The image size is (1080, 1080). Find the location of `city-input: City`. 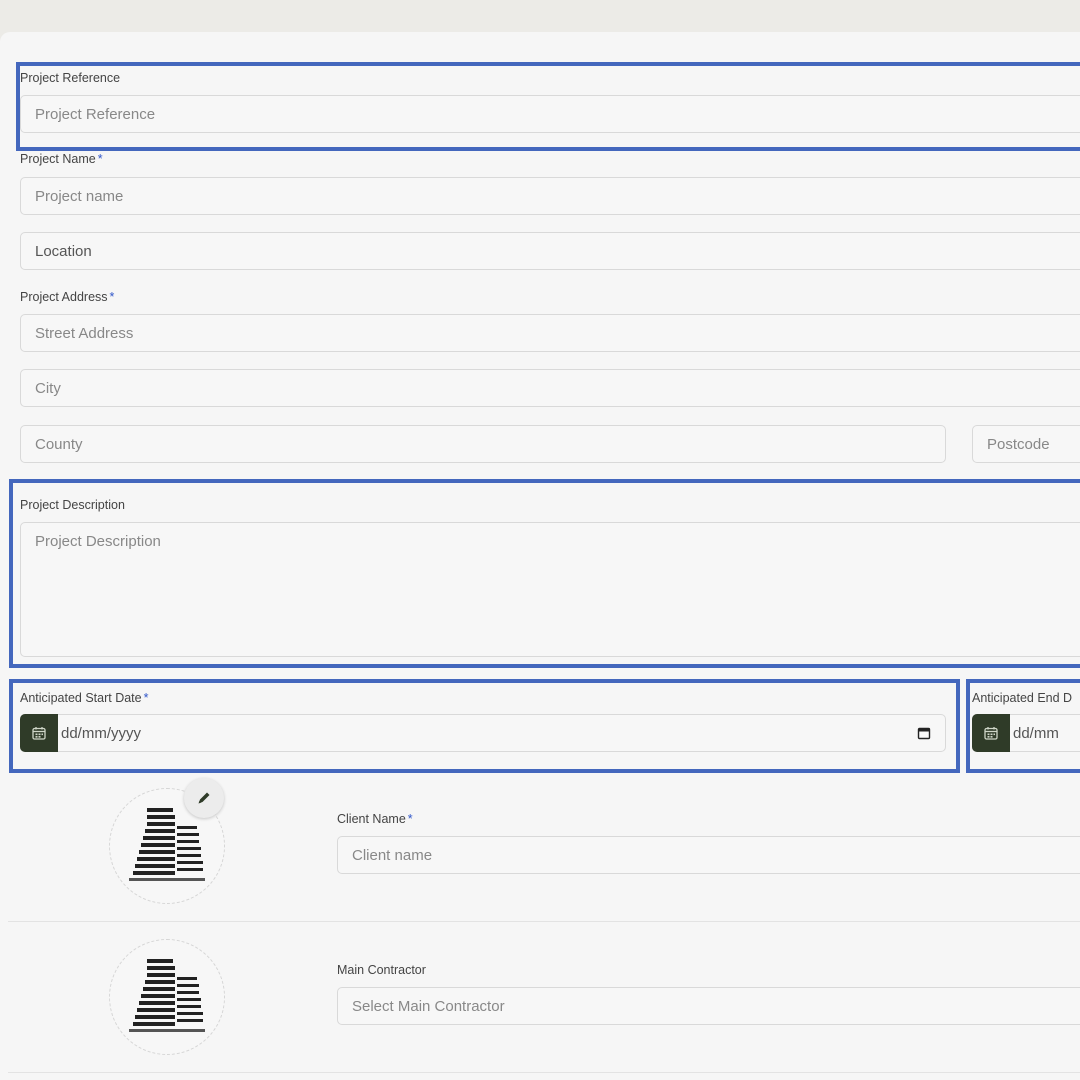

city-input: City is located at coordinates (550, 388).